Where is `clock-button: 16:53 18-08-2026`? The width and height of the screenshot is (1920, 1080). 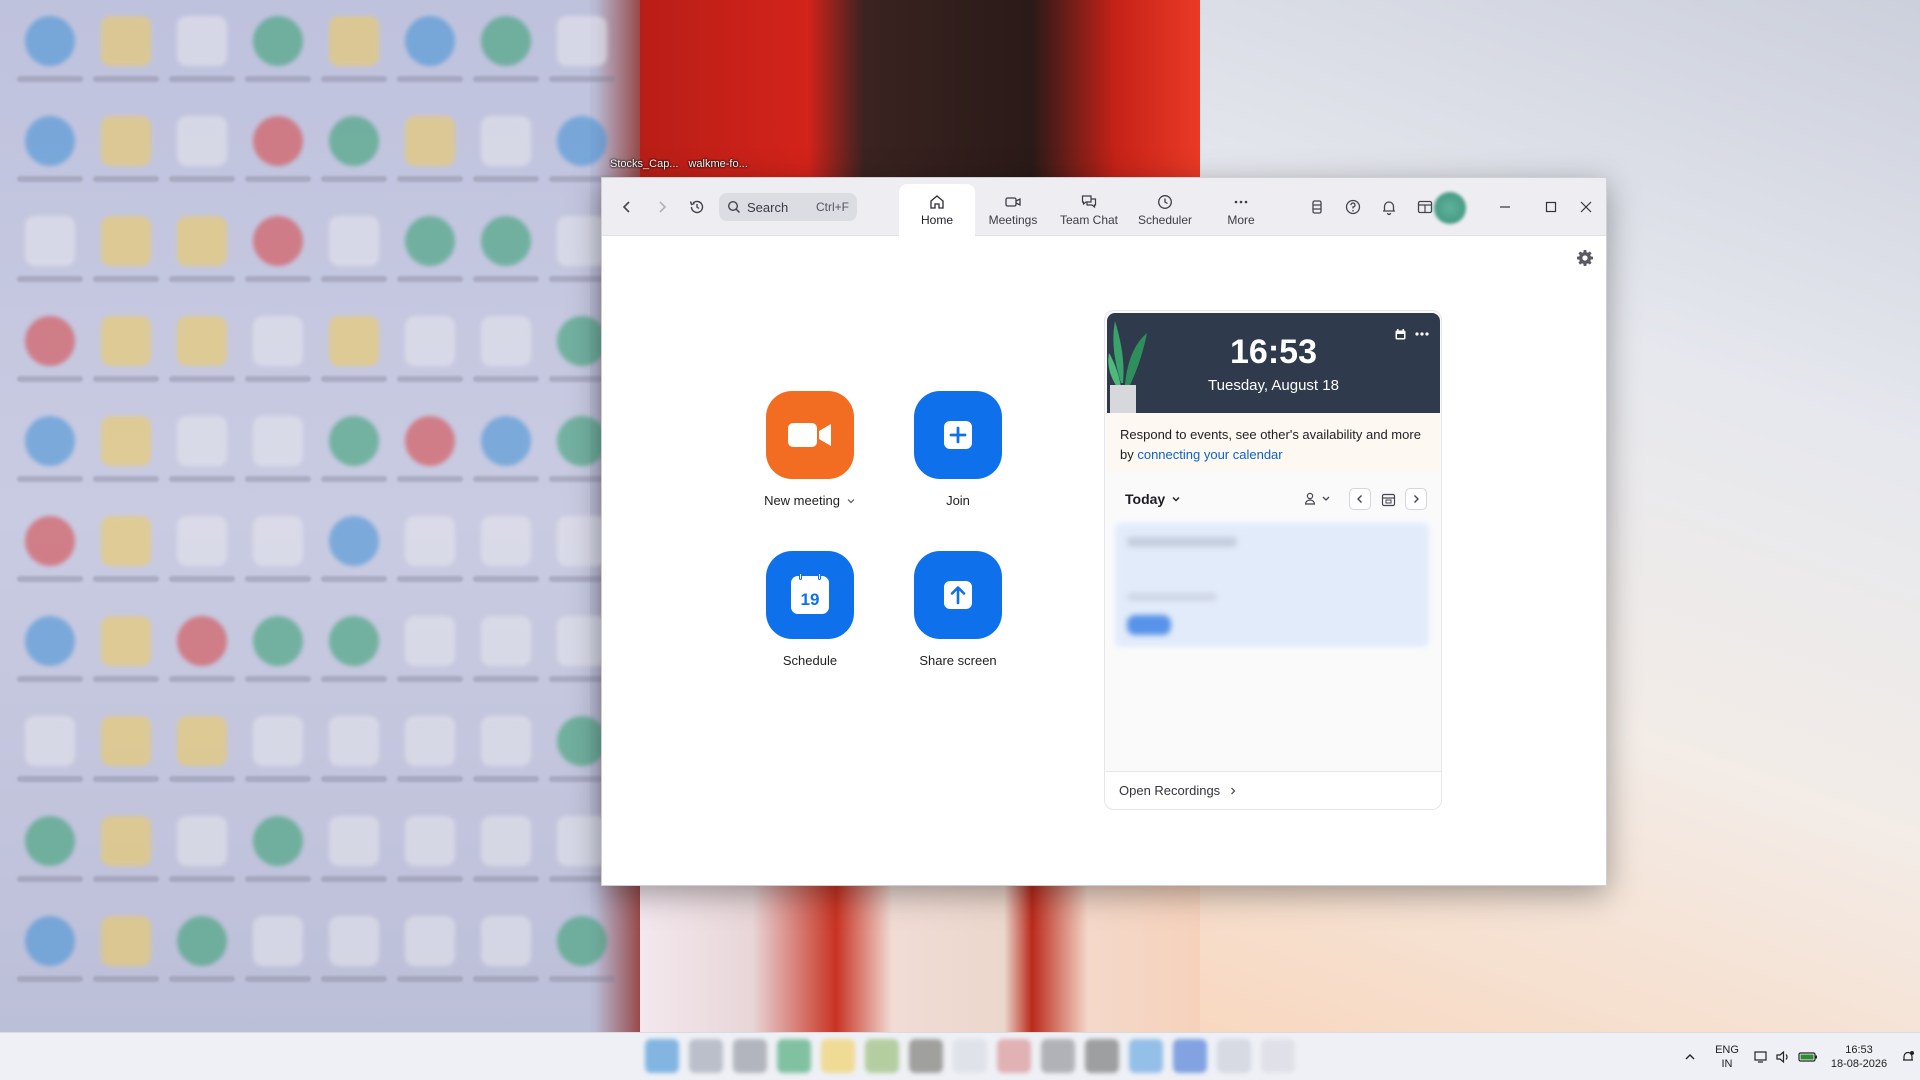 clock-button: 16:53 18-08-2026 is located at coordinates (1859, 1057).